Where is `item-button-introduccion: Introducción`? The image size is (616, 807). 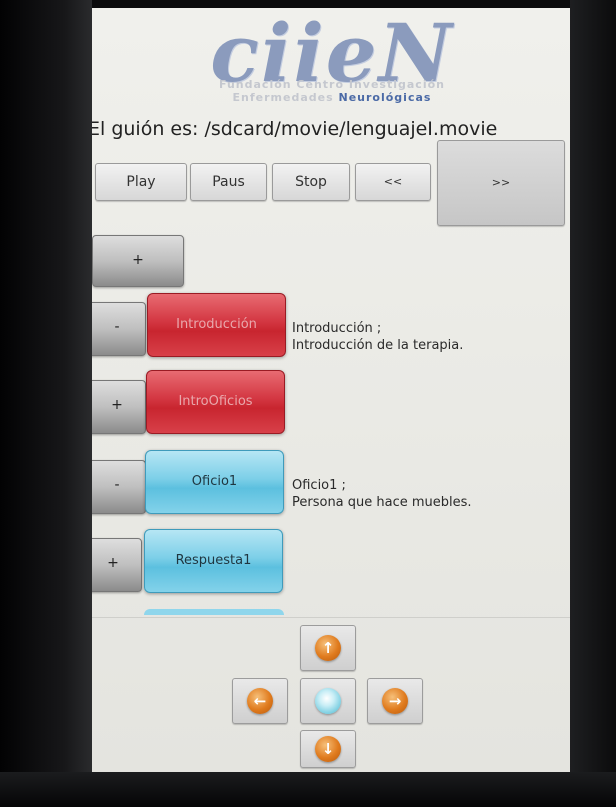 item-button-introduccion: Introducción is located at coordinates (216, 325).